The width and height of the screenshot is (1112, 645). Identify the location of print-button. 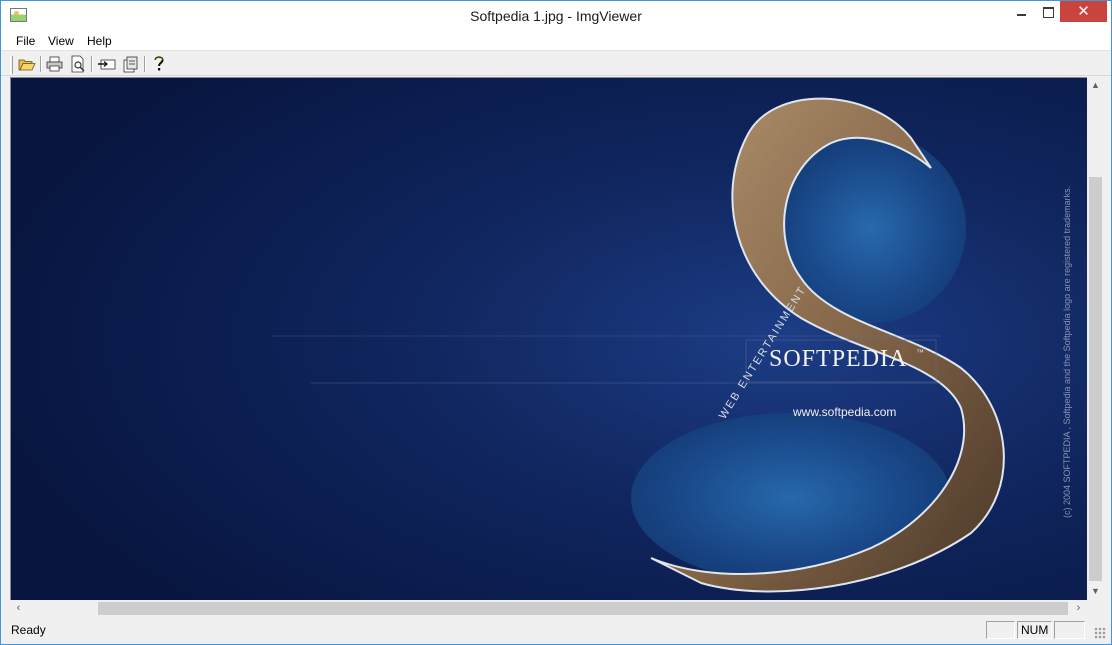
(55, 64).